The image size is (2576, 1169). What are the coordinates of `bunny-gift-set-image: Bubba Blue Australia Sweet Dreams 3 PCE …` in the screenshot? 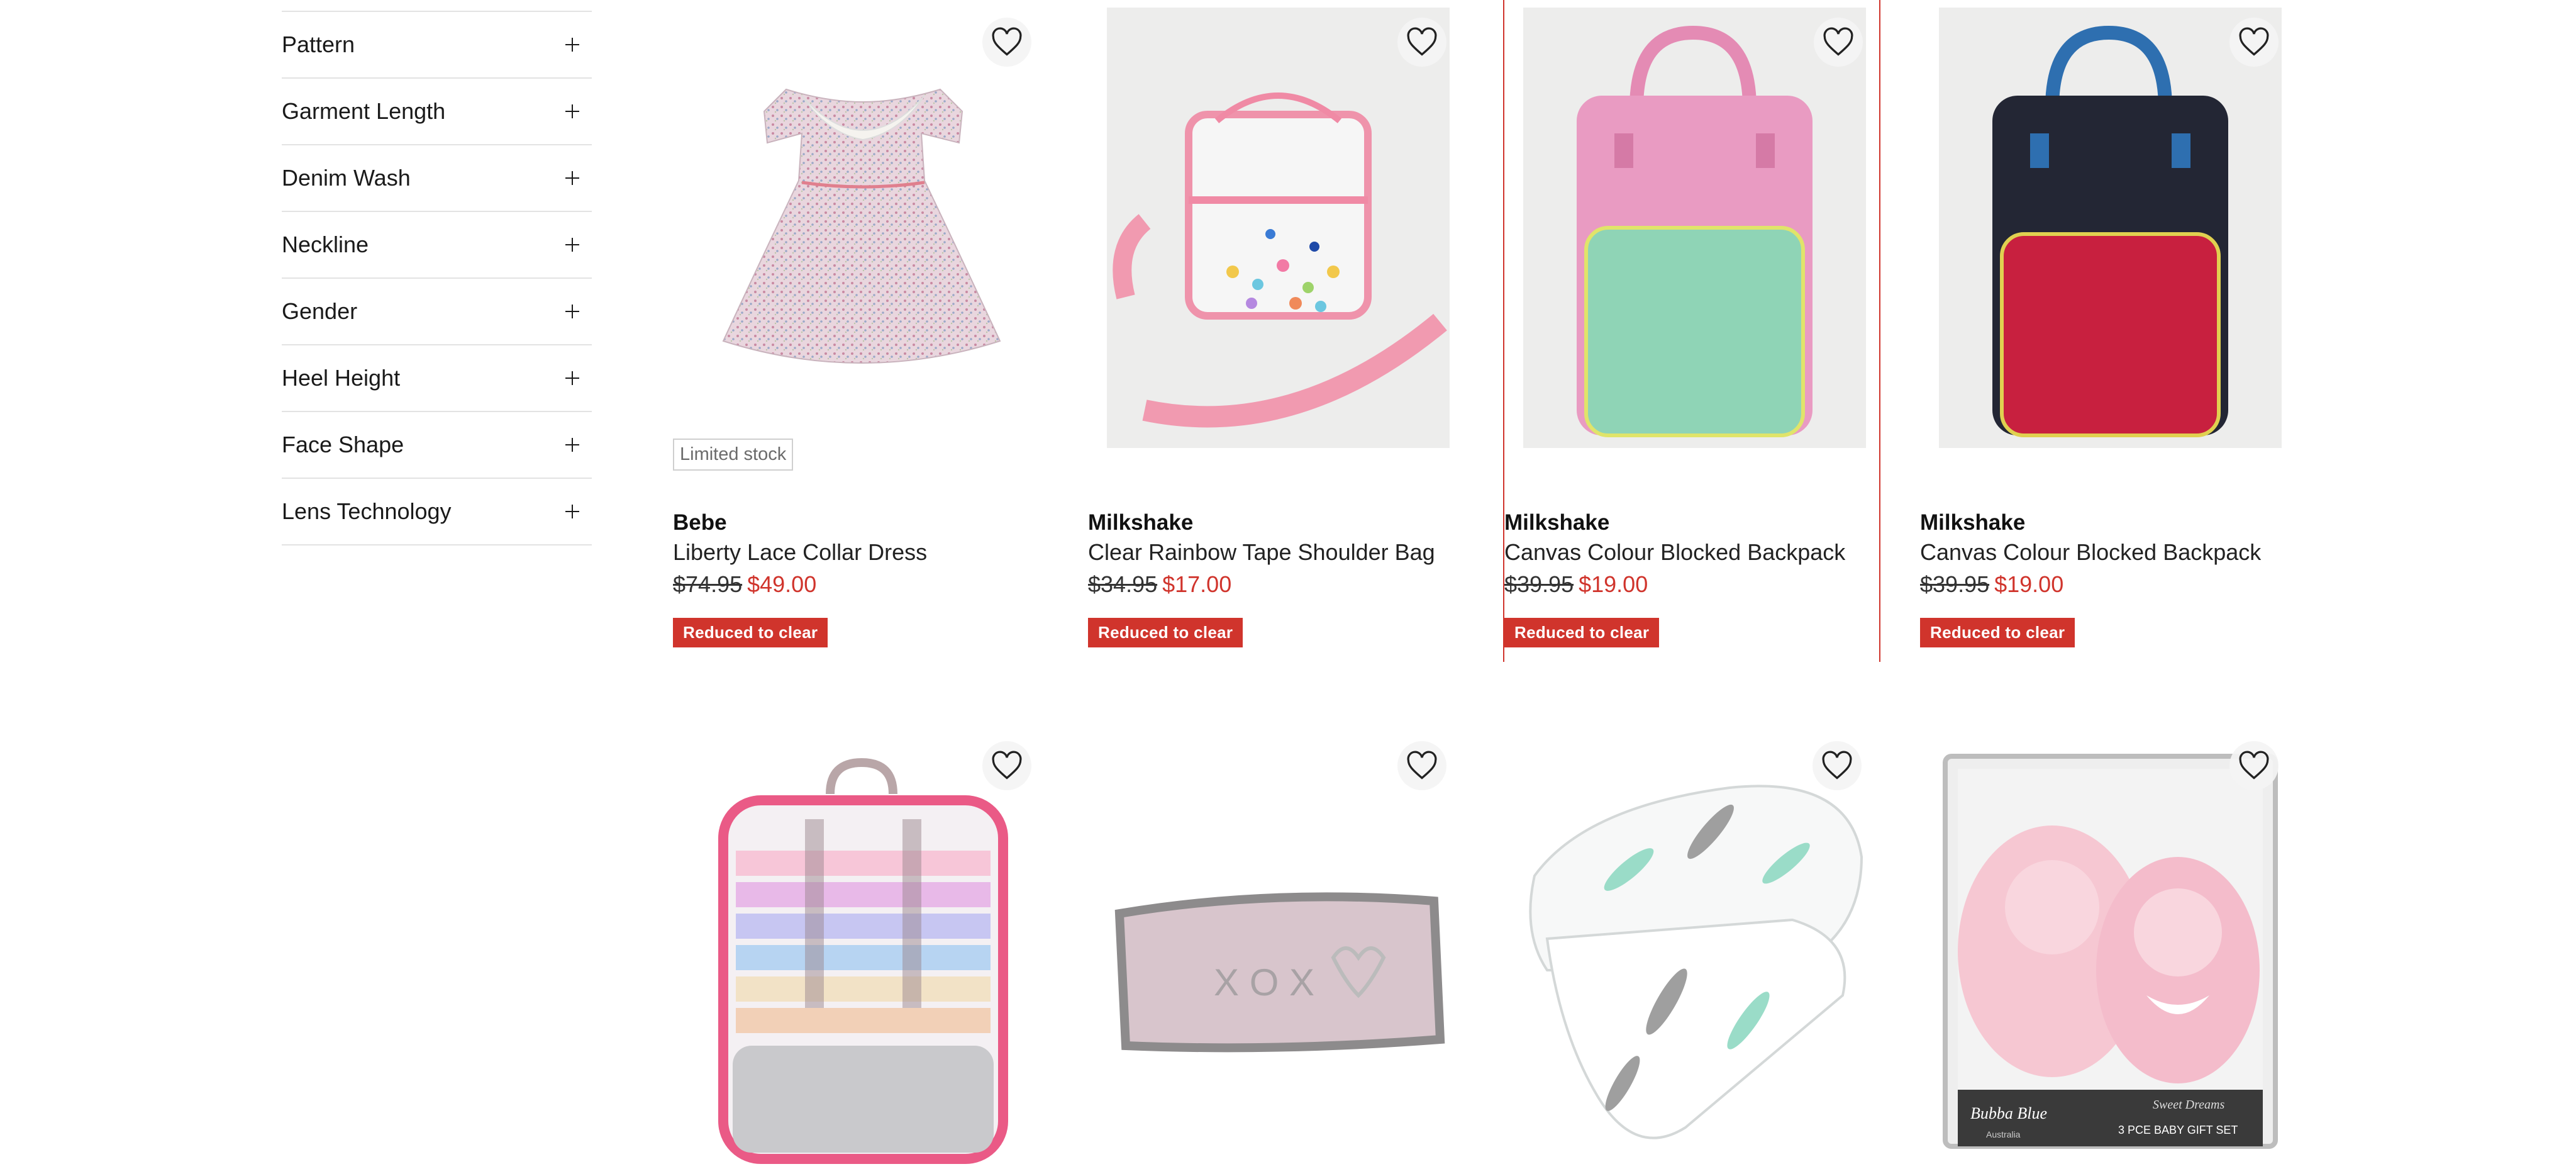 It's located at (2110, 952).